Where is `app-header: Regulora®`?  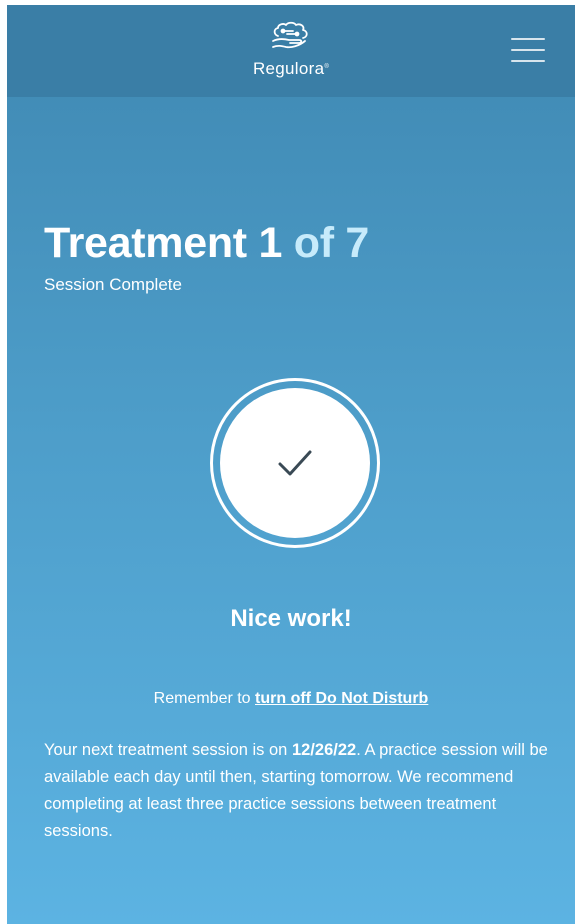 app-header: Regulora® is located at coordinates (291, 51).